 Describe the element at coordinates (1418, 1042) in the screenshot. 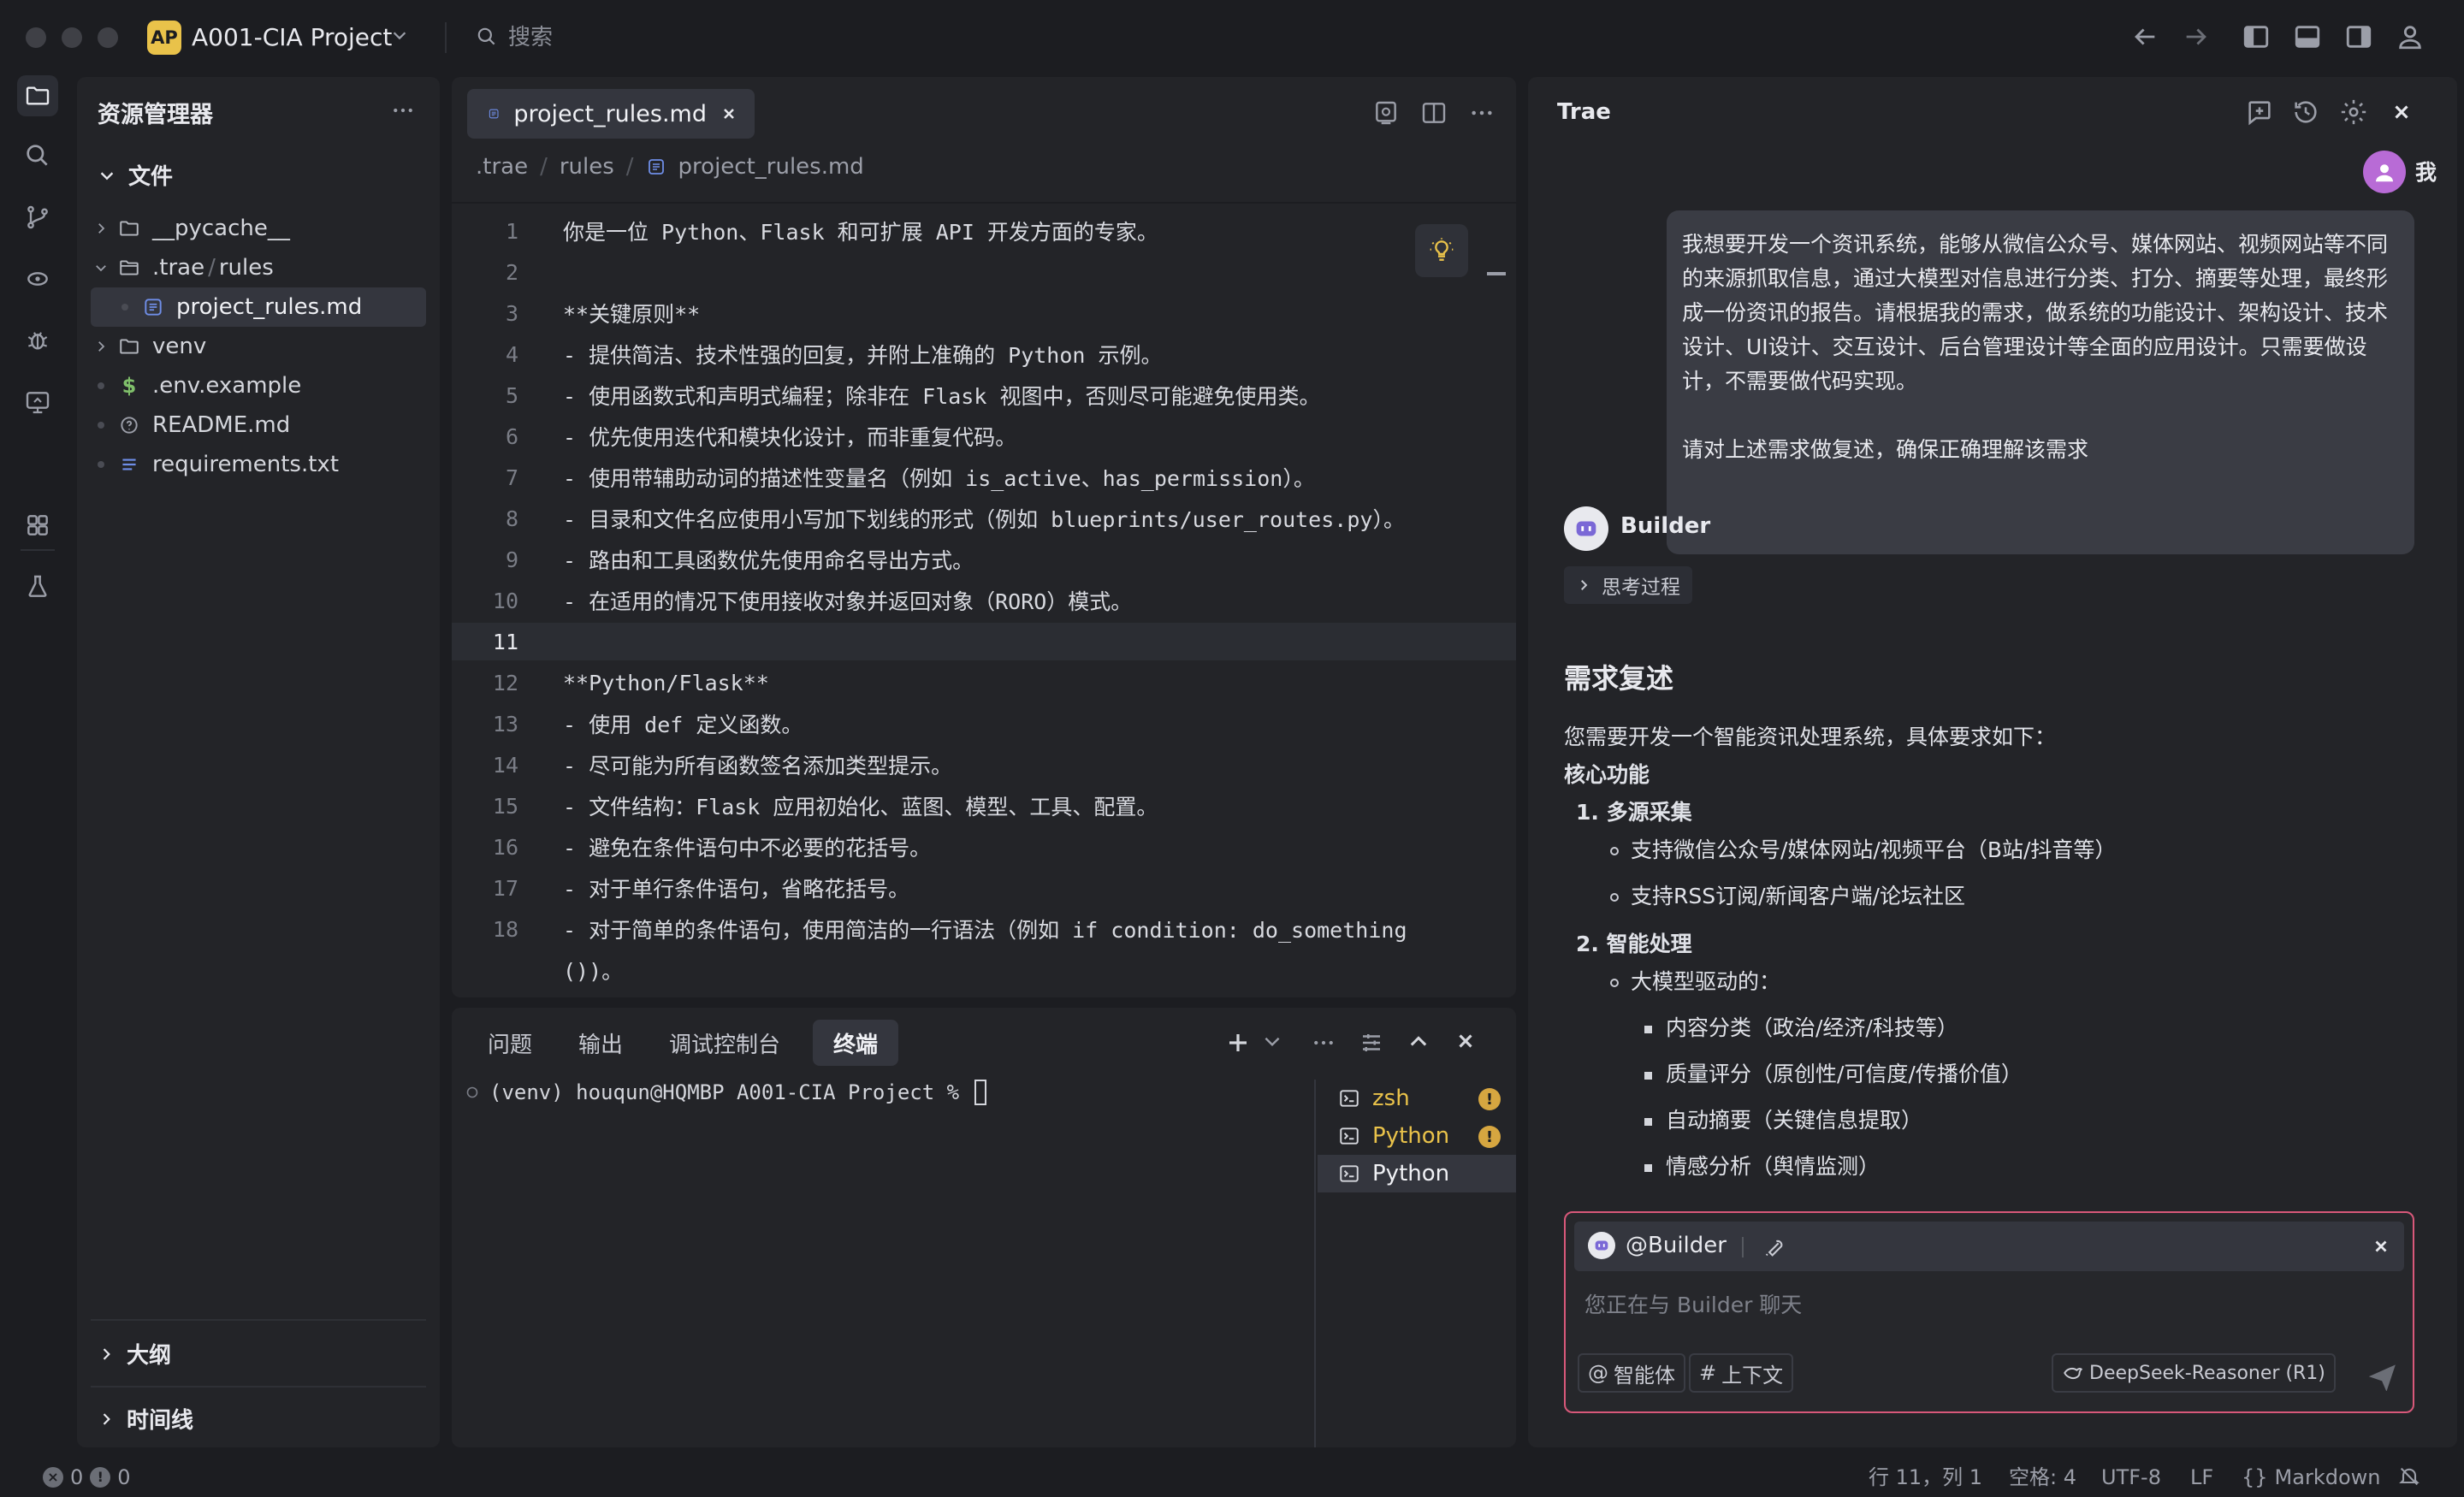

I see `maximize-panel-icon` at that location.